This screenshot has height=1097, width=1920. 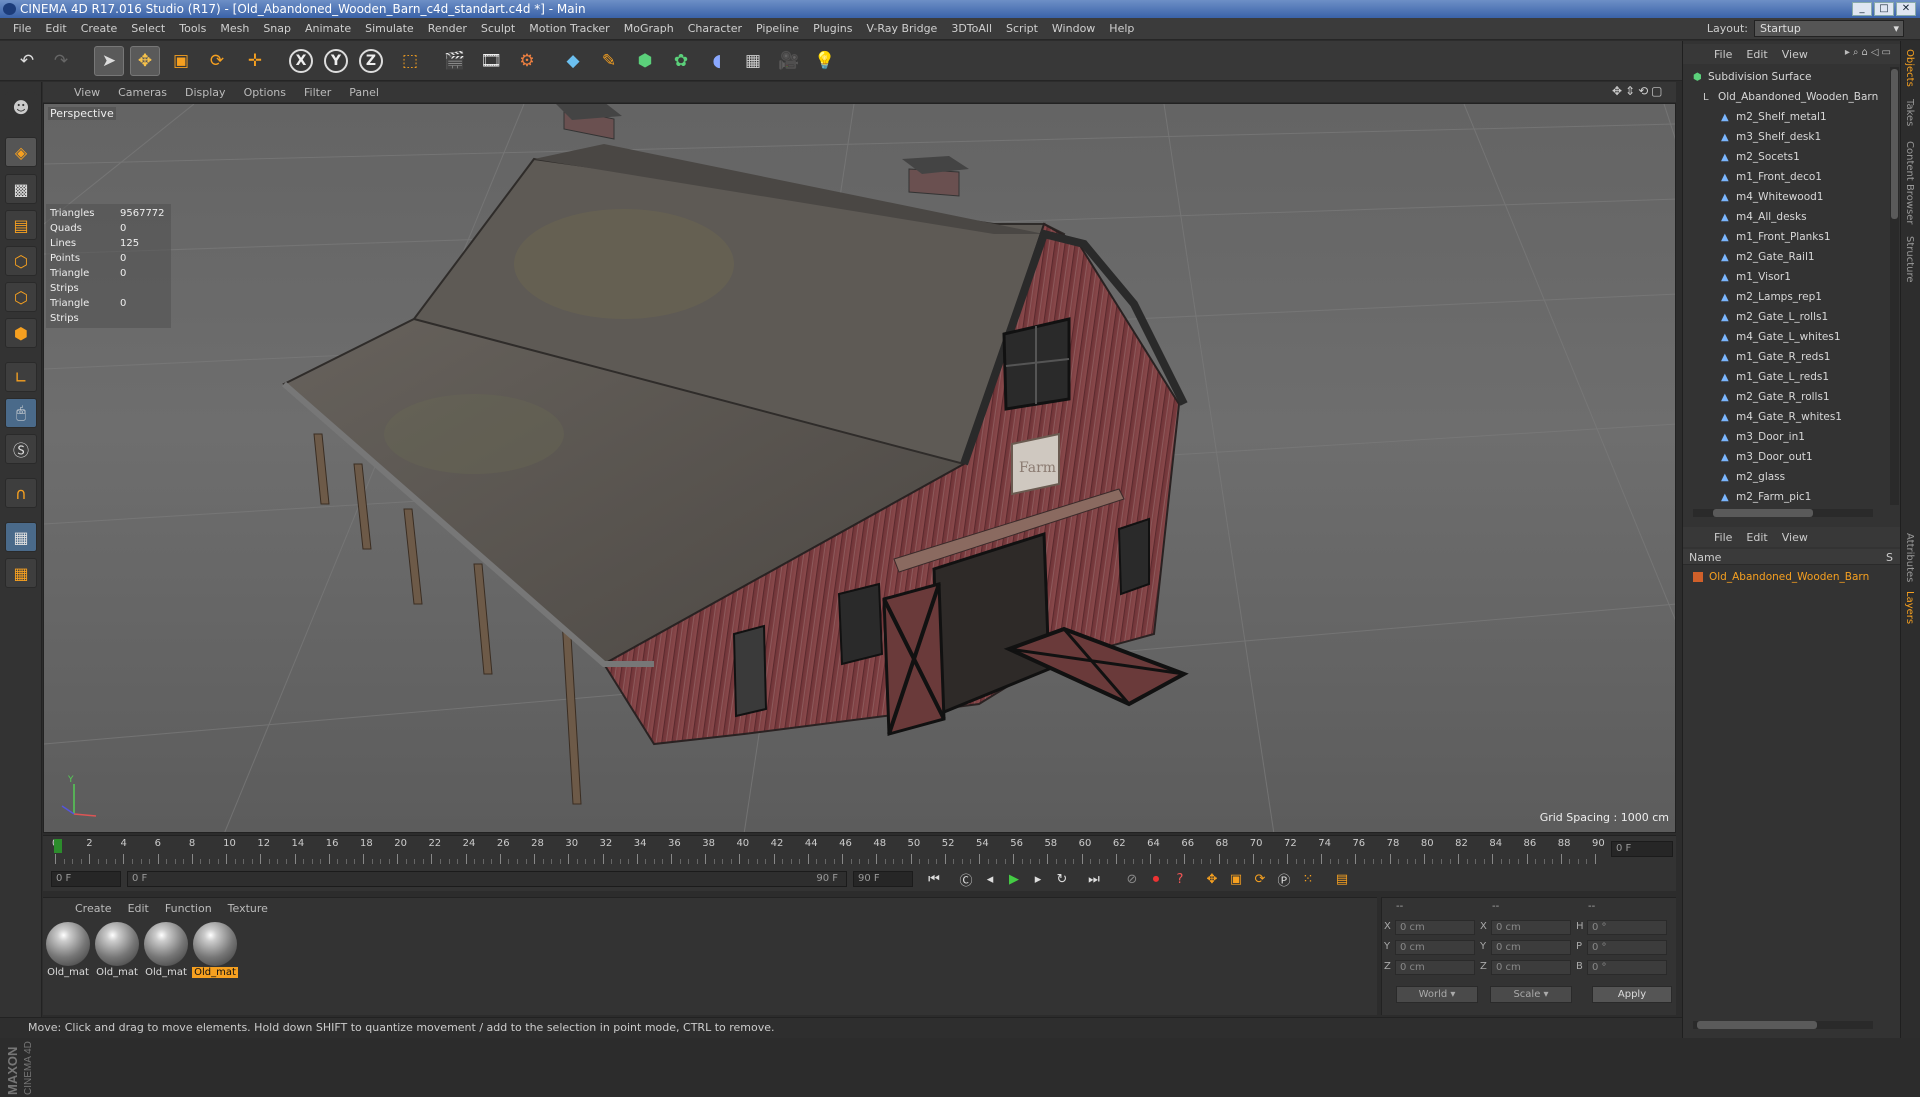 What do you see at coordinates (301, 61) in the screenshot?
I see `x-axis-icon: X` at bounding box center [301, 61].